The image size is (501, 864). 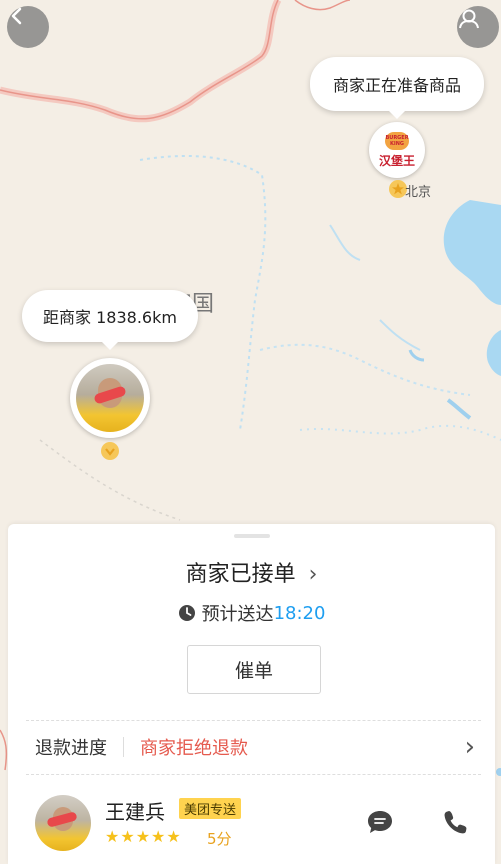 I want to click on merchant-marker: BURGER KING 汉堡王, so click(x=397, y=150).